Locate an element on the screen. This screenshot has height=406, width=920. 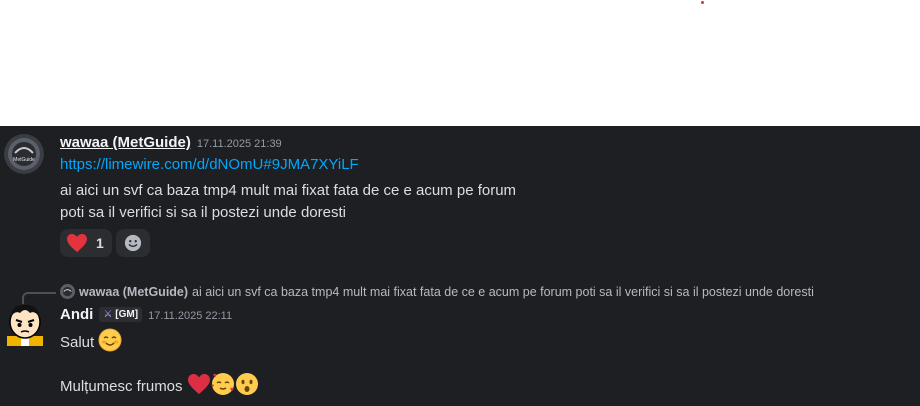
message-header: Andi ⚔ [GM] 17.11.2025 22:11 is located at coordinates (146, 314).